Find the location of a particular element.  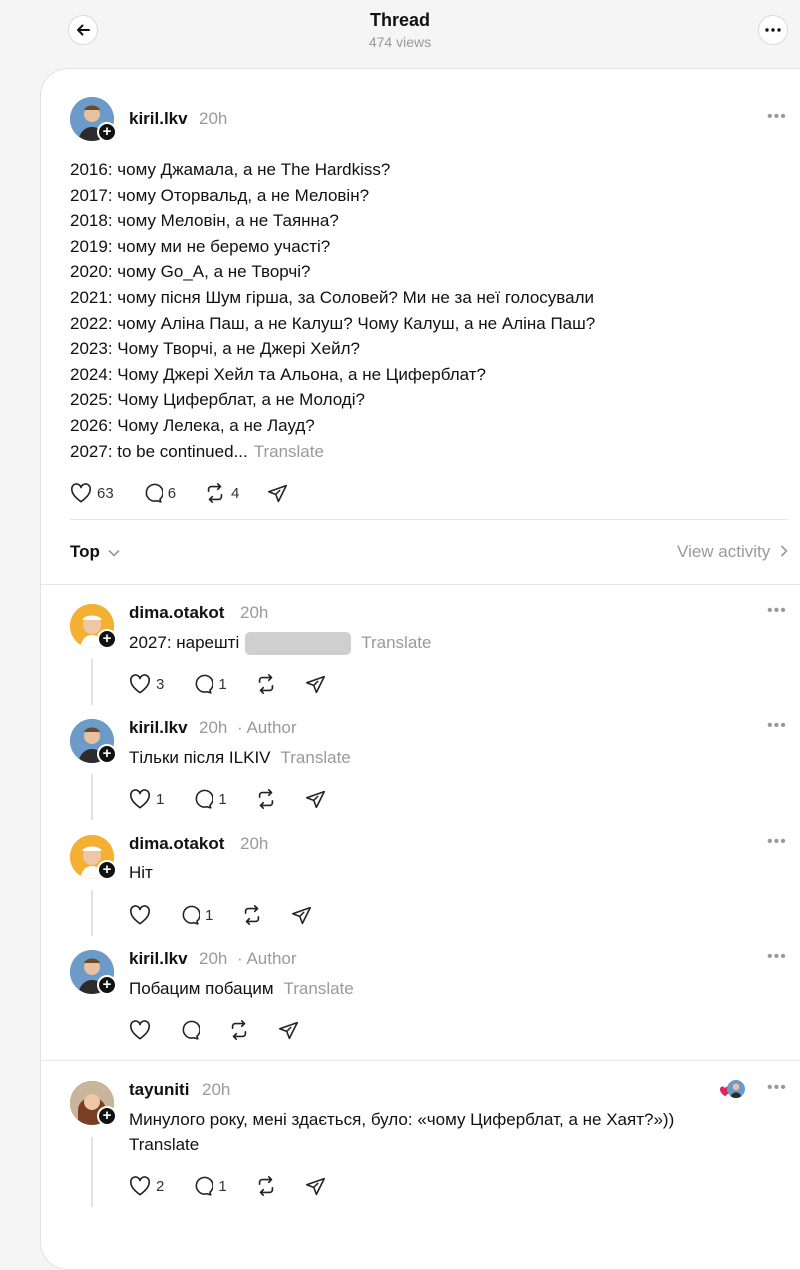

more-options-button is located at coordinates (773, 30).